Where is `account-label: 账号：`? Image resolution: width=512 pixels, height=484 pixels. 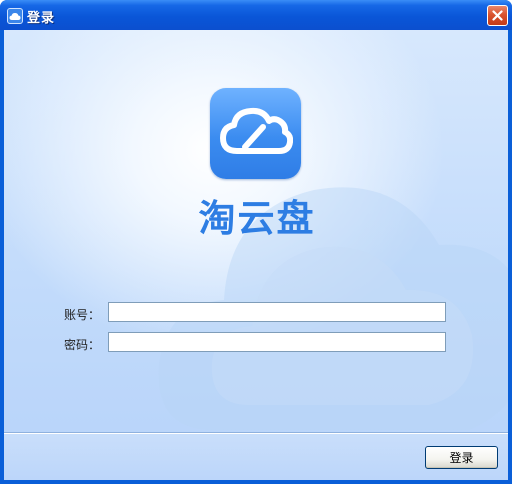 account-label: 账号： is located at coordinates (82, 315).